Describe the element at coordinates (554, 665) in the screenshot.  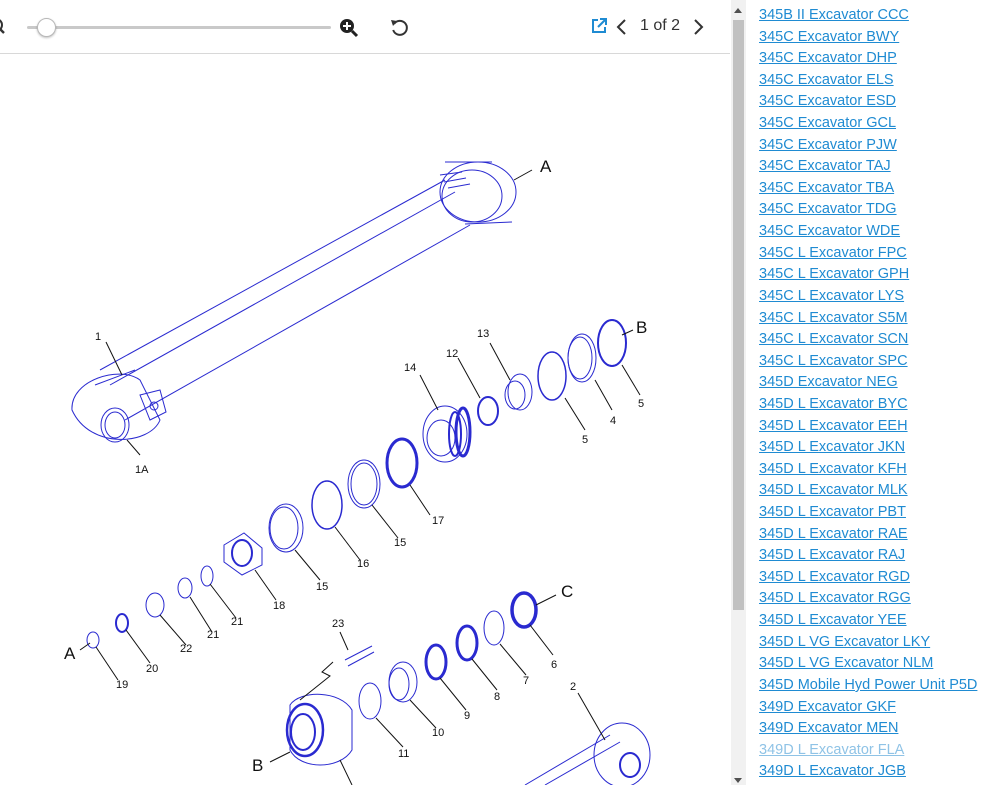
I see `part-label-6: 6` at that location.